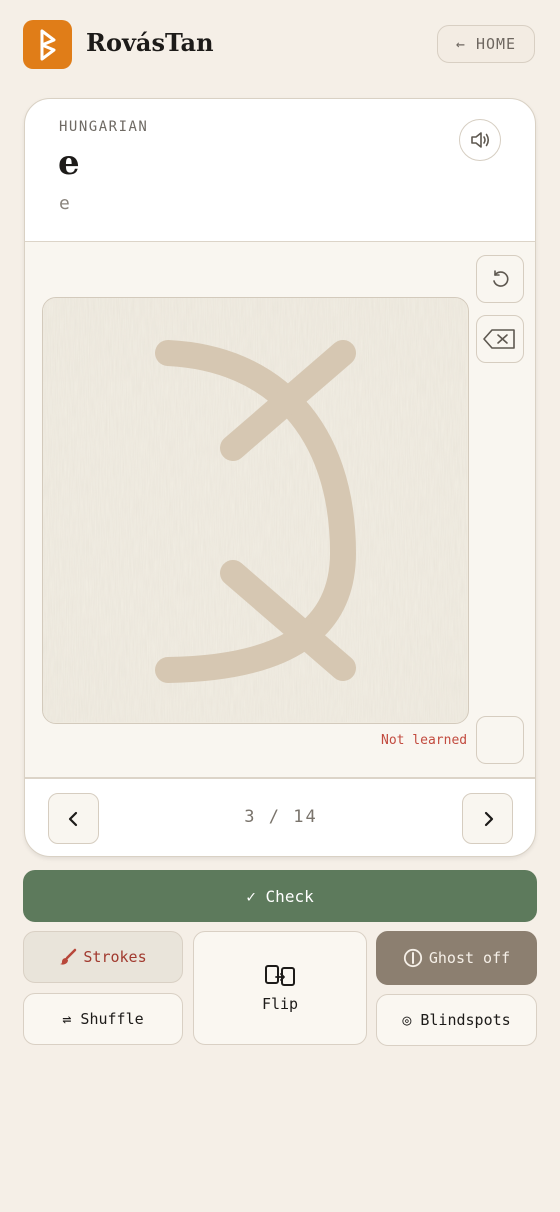 The height and width of the screenshot is (1212, 560). What do you see at coordinates (115, 957) in the screenshot?
I see `strokes-label: Strokes` at bounding box center [115, 957].